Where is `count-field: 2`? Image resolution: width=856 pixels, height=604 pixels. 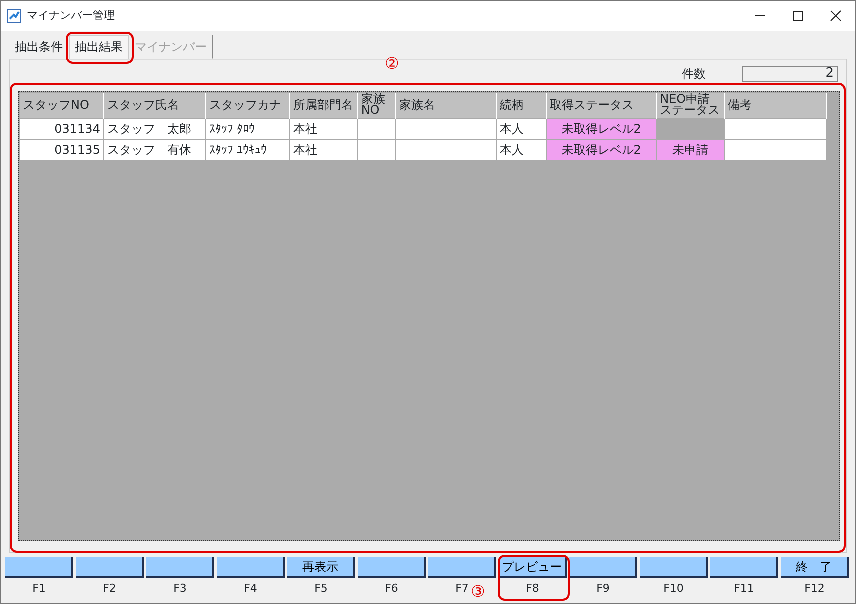
count-field: 2 is located at coordinates (790, 74).